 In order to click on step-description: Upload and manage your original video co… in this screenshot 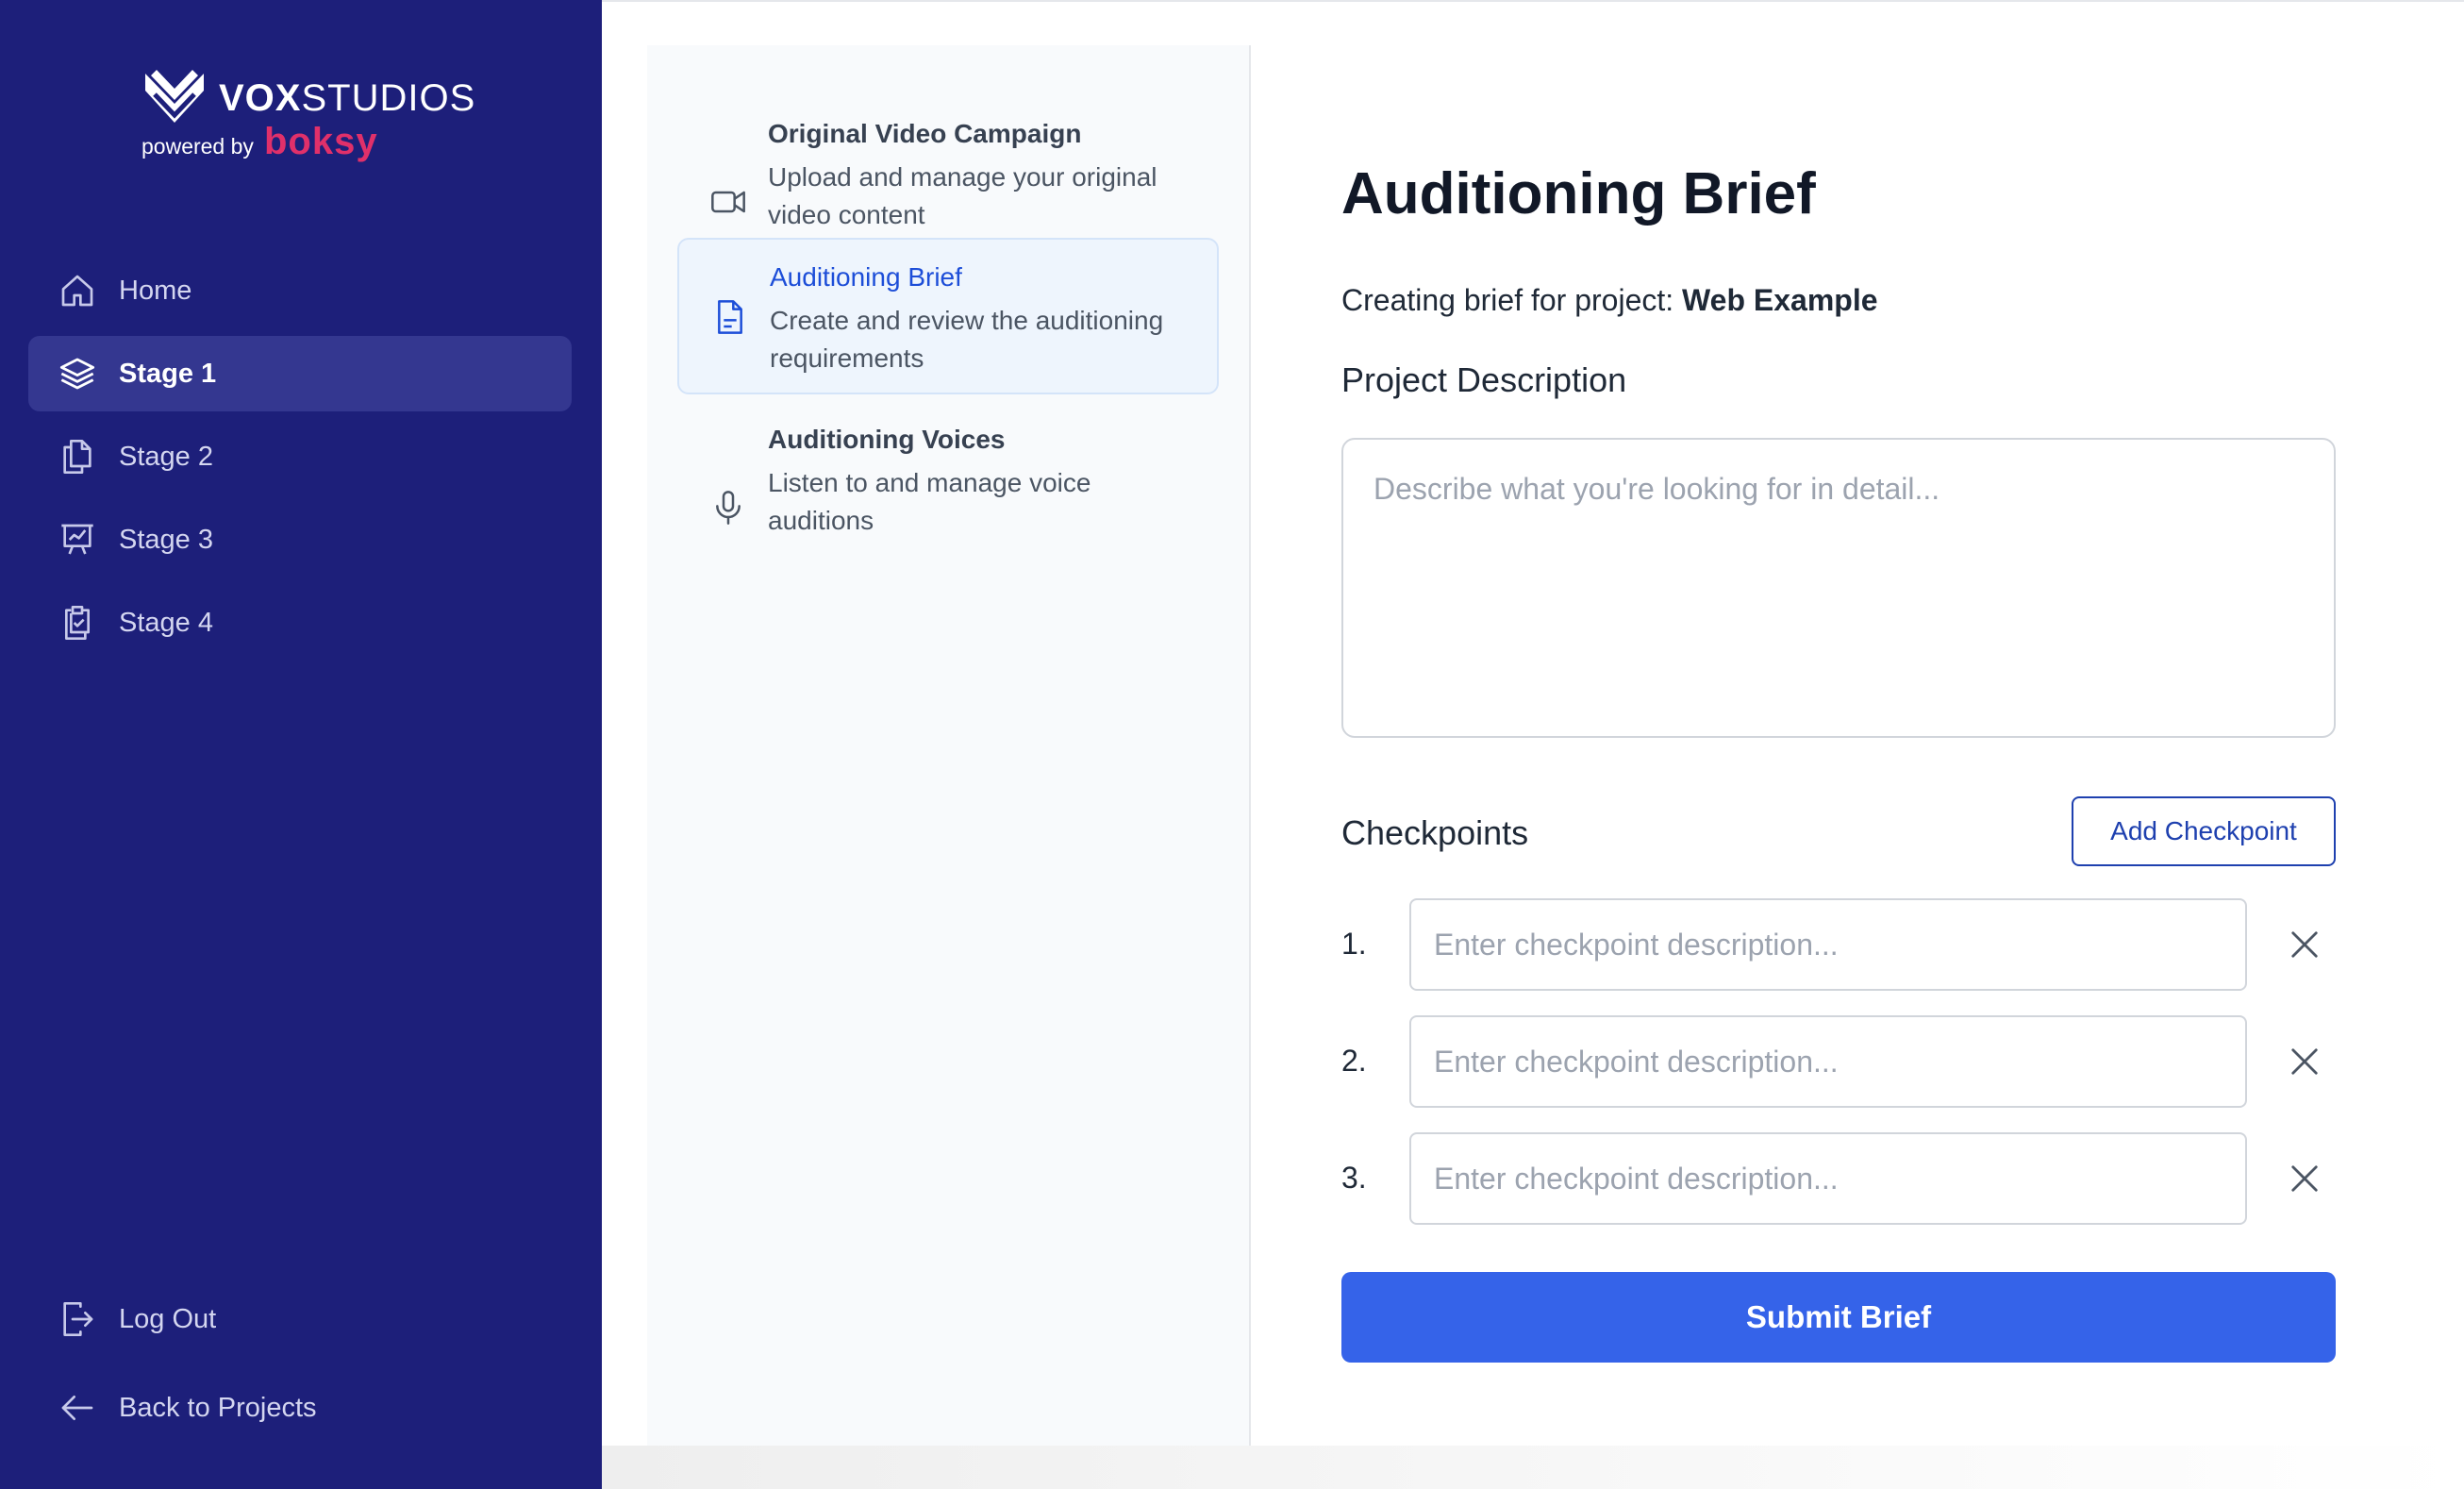, I will do `click(963, 195)`.